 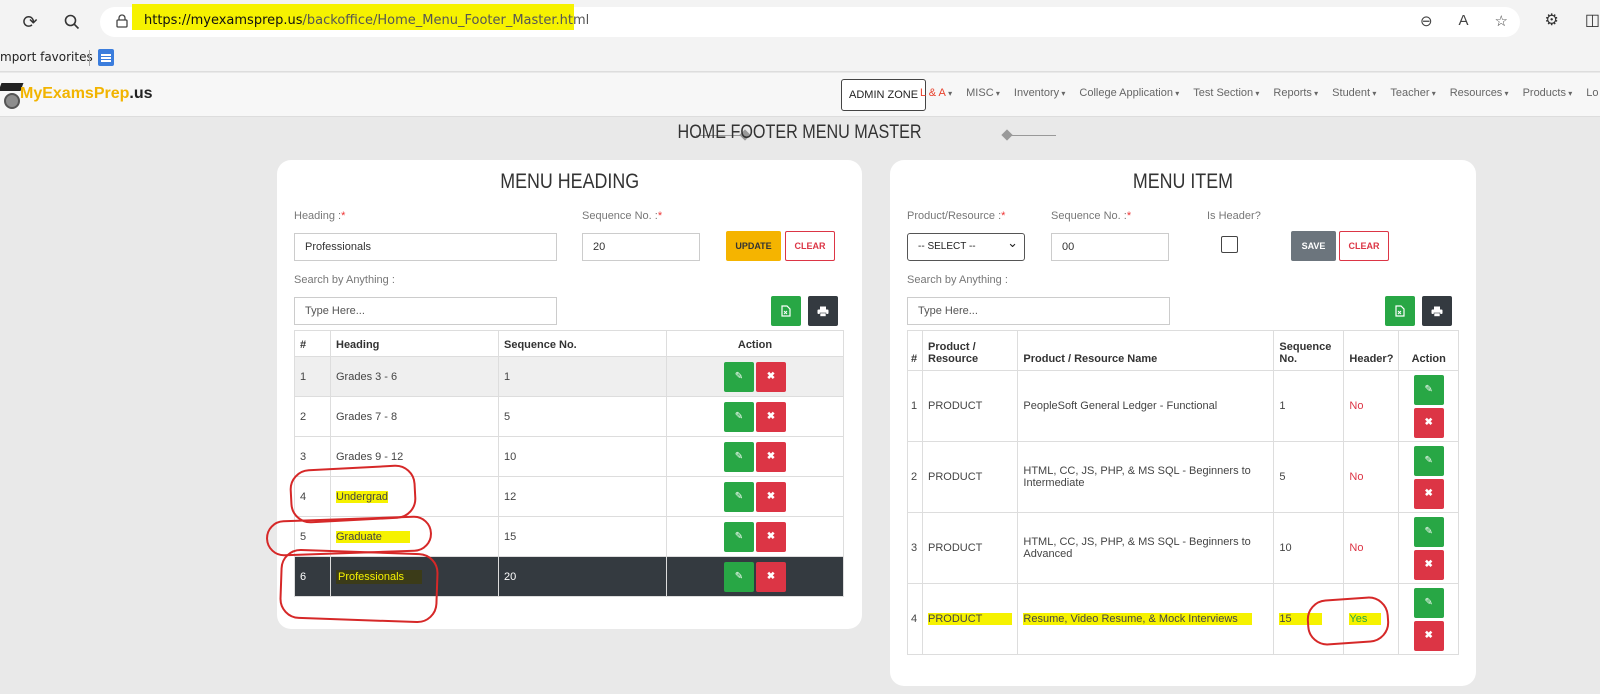 What do you see at coordinates (786, 311) in the screenshot?
I see `heading-export-excel-button` at bounding box center [786, 311].